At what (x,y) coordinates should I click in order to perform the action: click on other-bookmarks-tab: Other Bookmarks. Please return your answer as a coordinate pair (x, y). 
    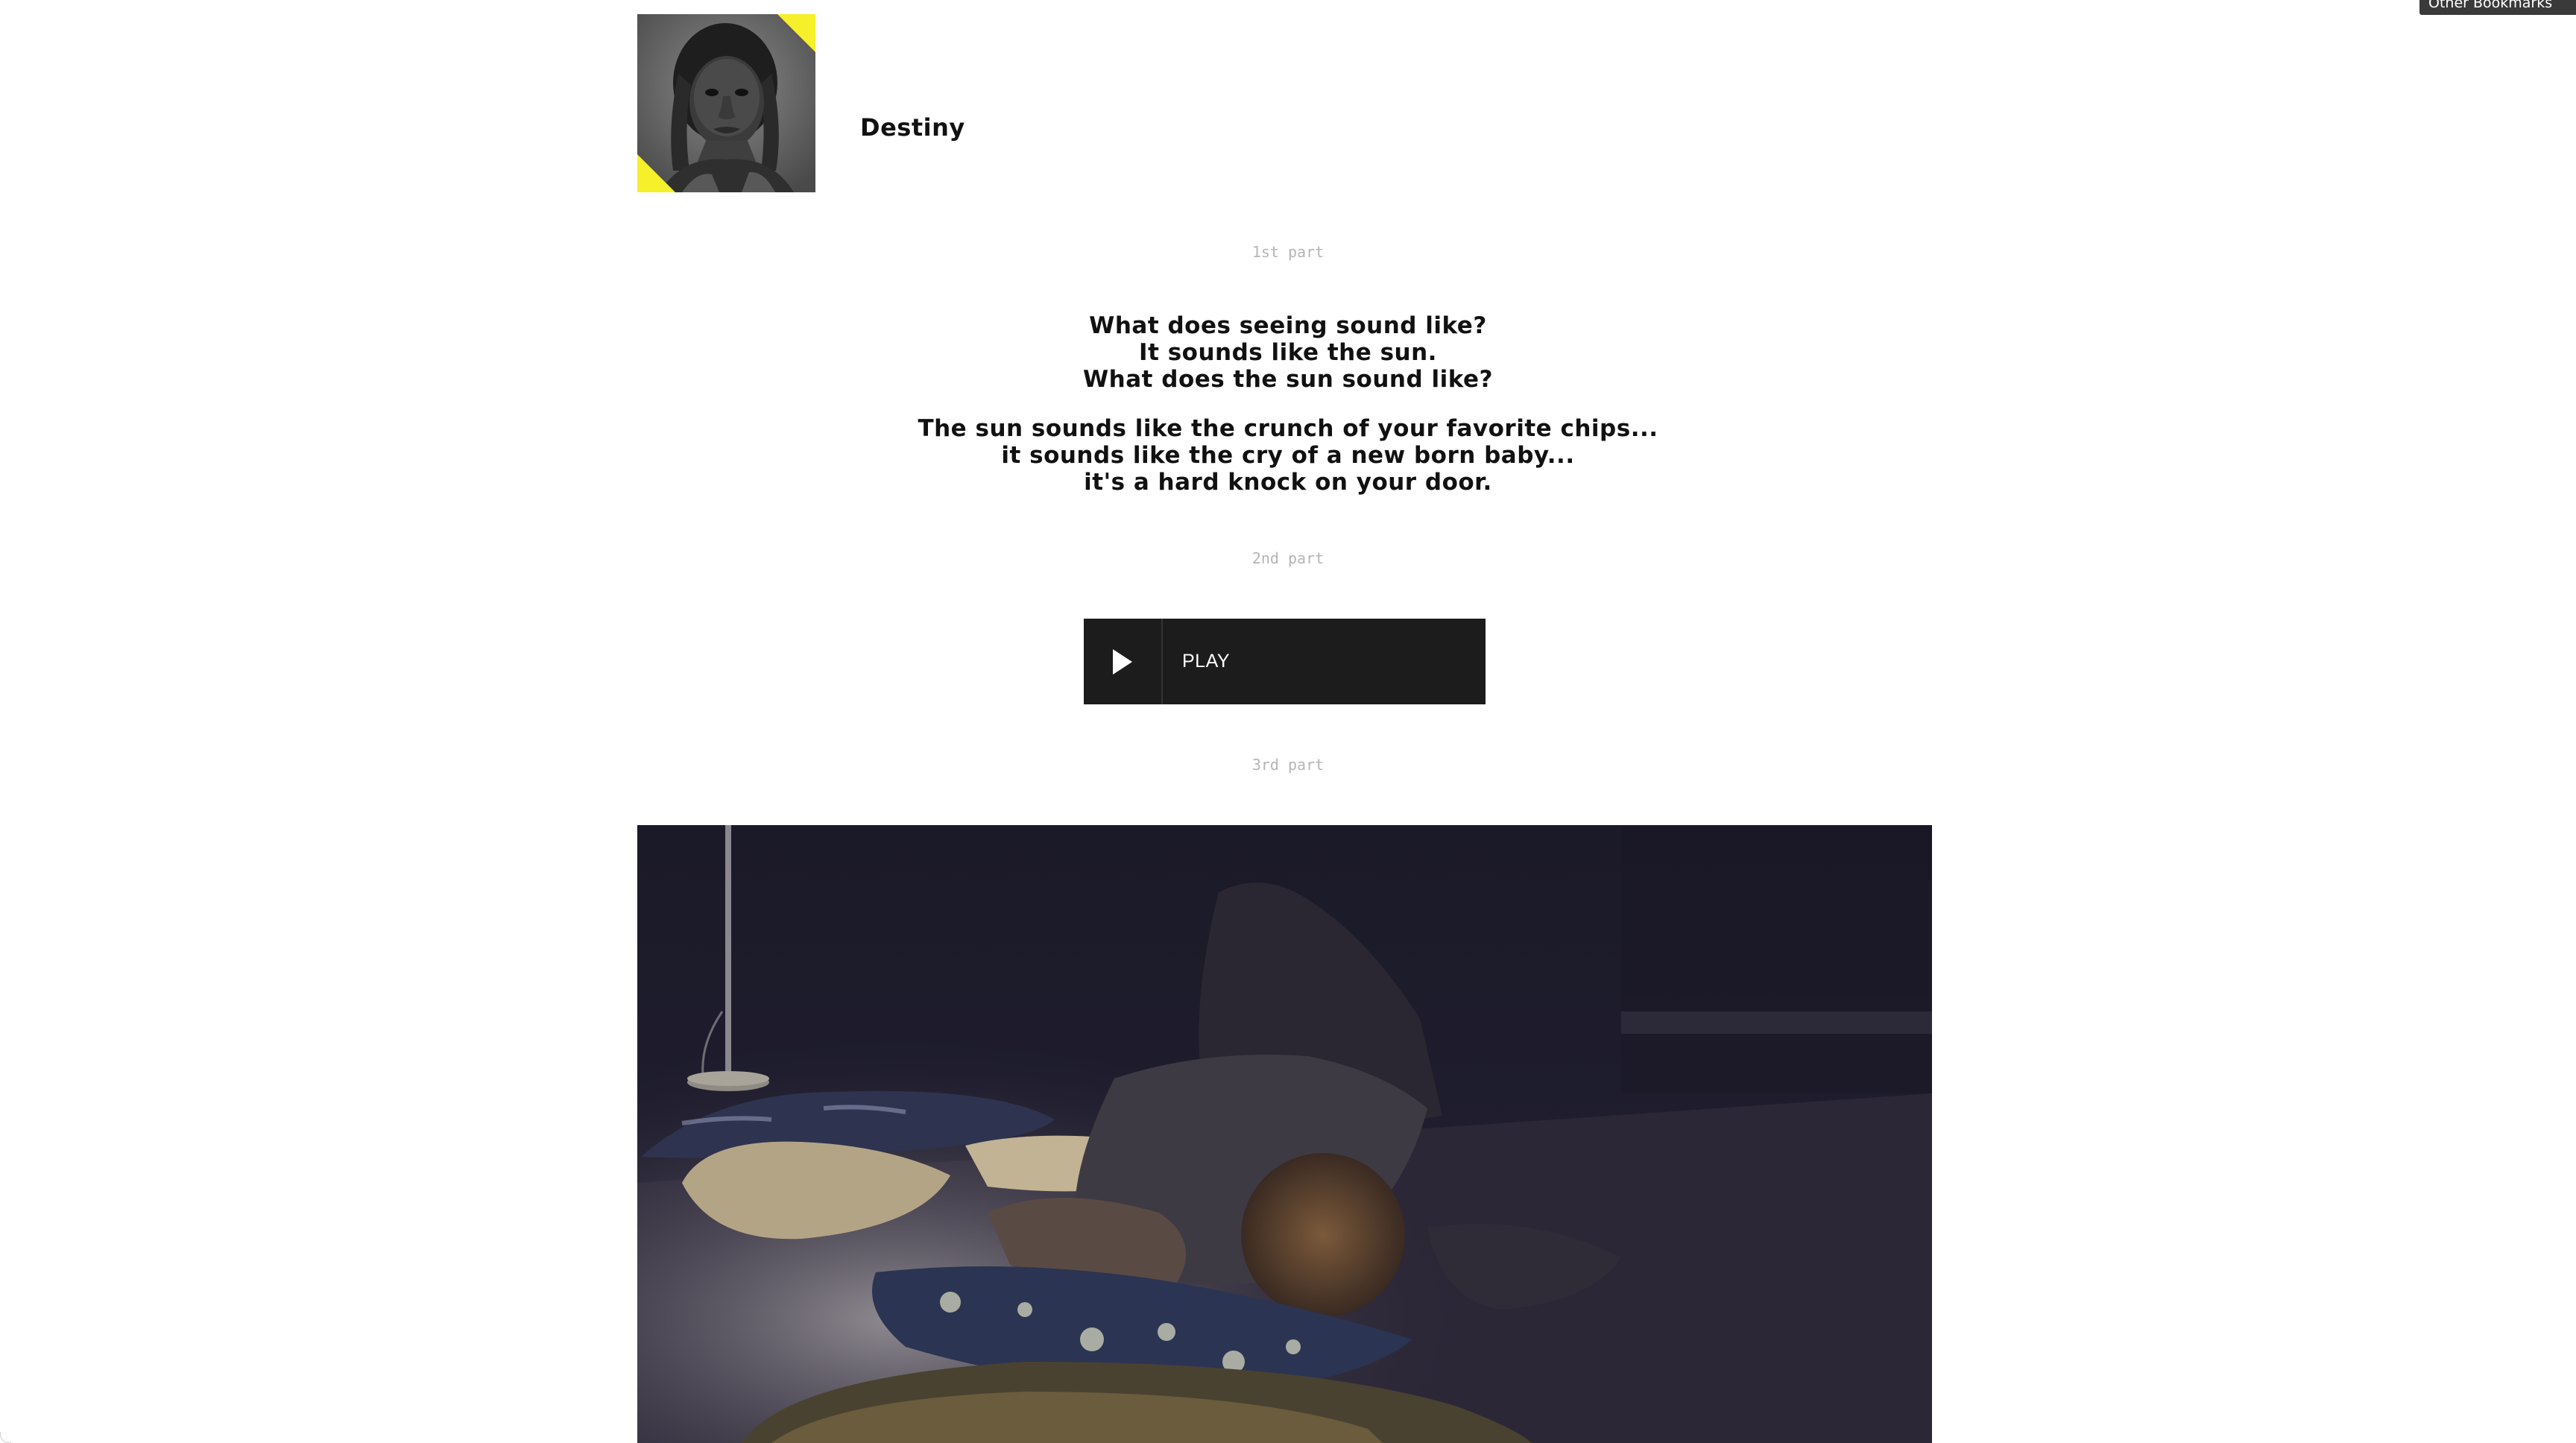
    Looking at the image, I should click on (2497, 7).